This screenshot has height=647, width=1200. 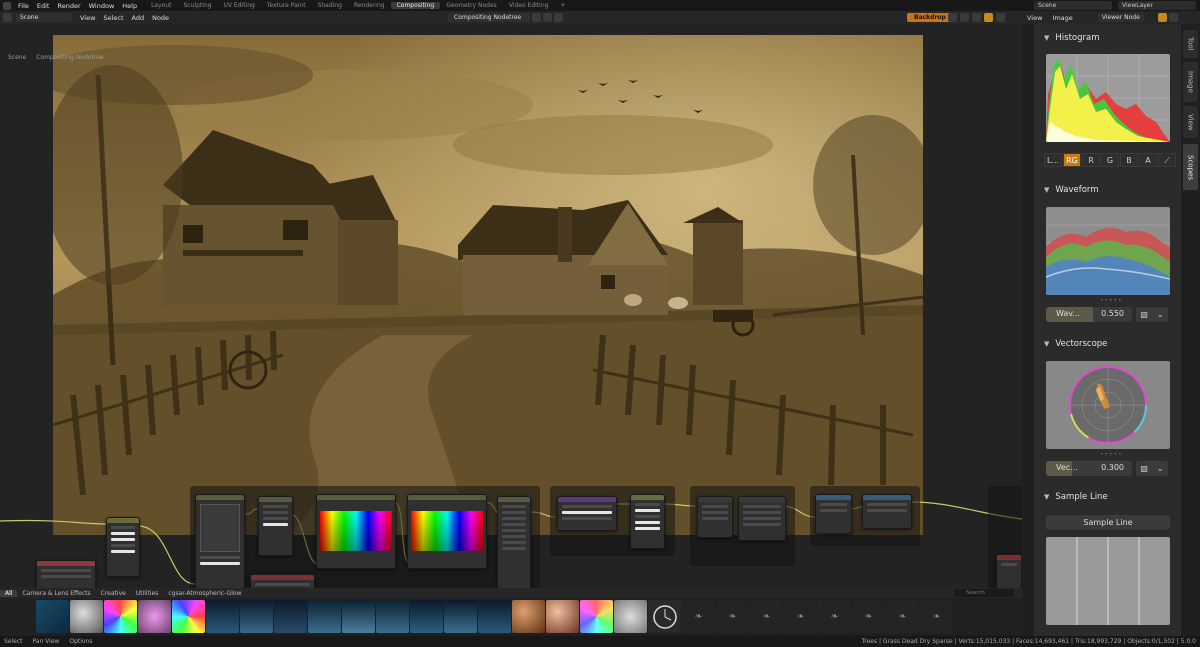 What do you see at coordinates (198, 5) in the screenshot?
I see `tab-sculpting: Sculpting` at bounding box center [198, 5].